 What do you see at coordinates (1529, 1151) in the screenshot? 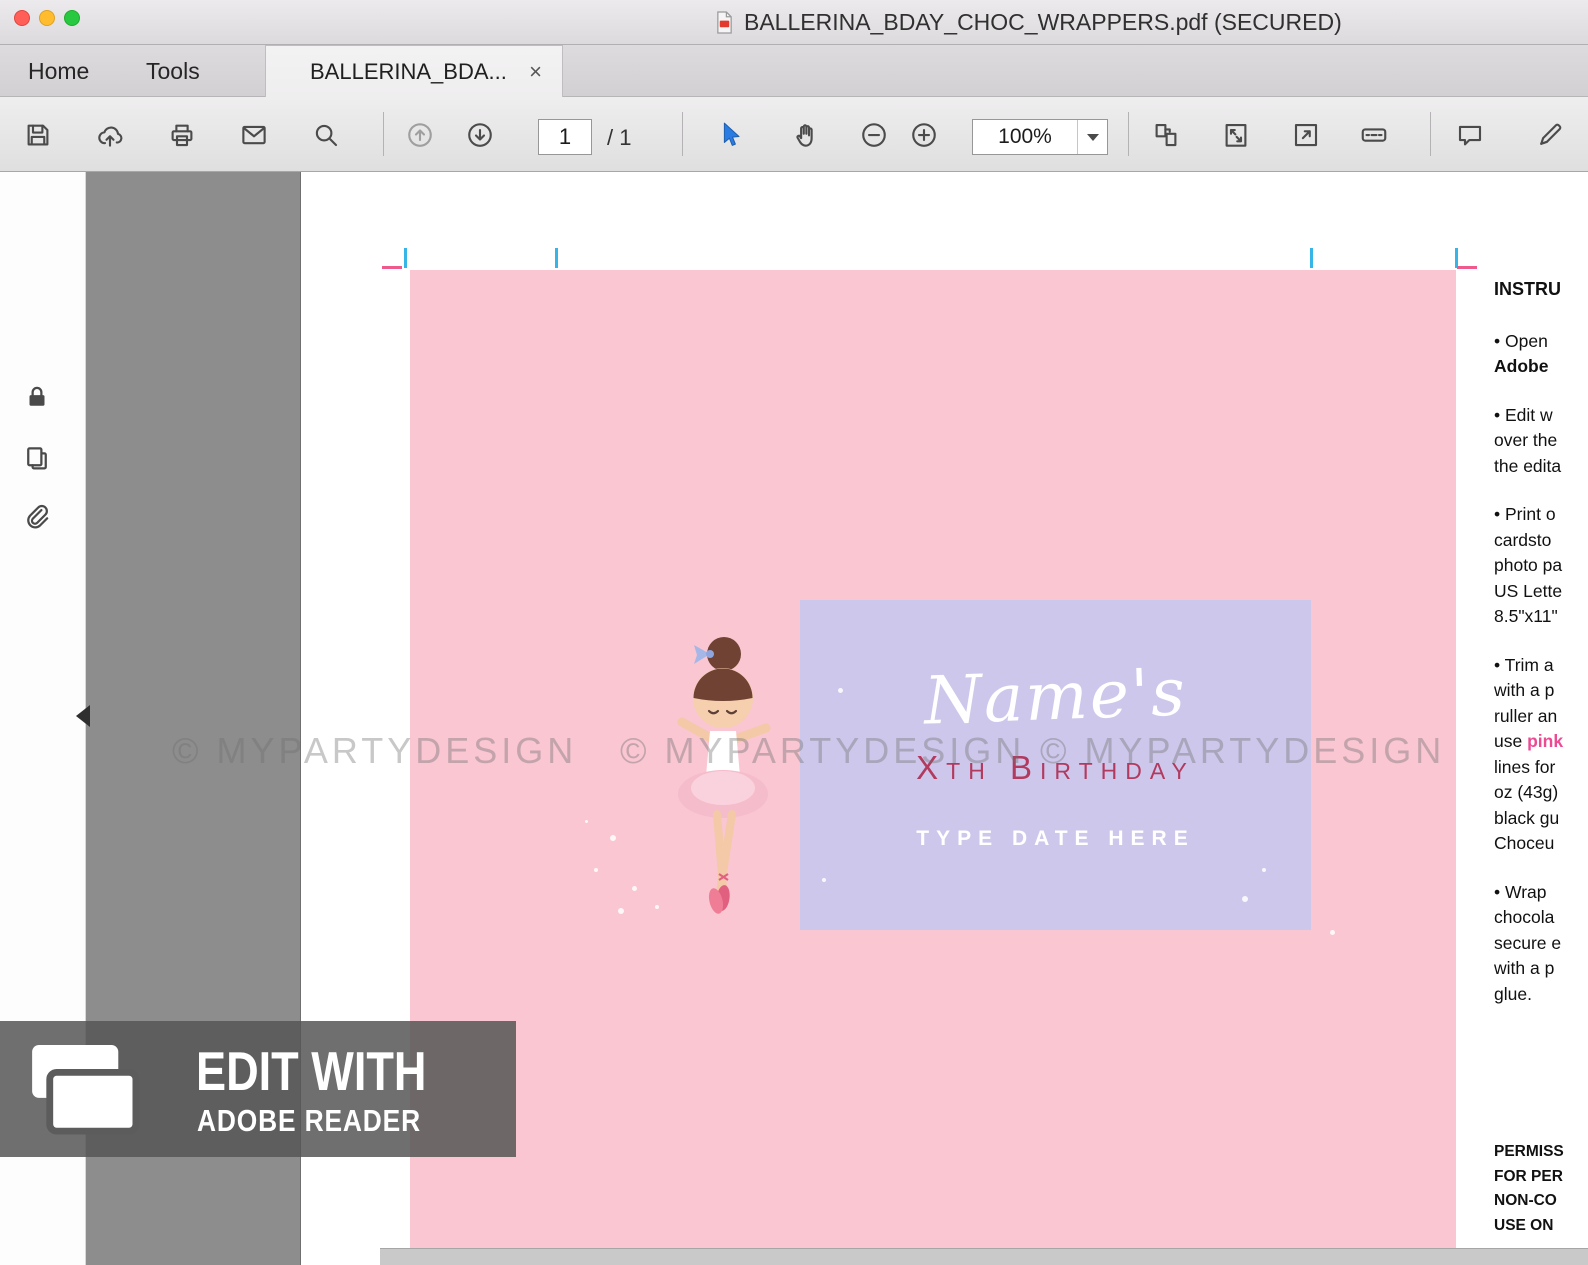
I see `permissions-line: PERMISS` at bounding box center [1529, 1151].